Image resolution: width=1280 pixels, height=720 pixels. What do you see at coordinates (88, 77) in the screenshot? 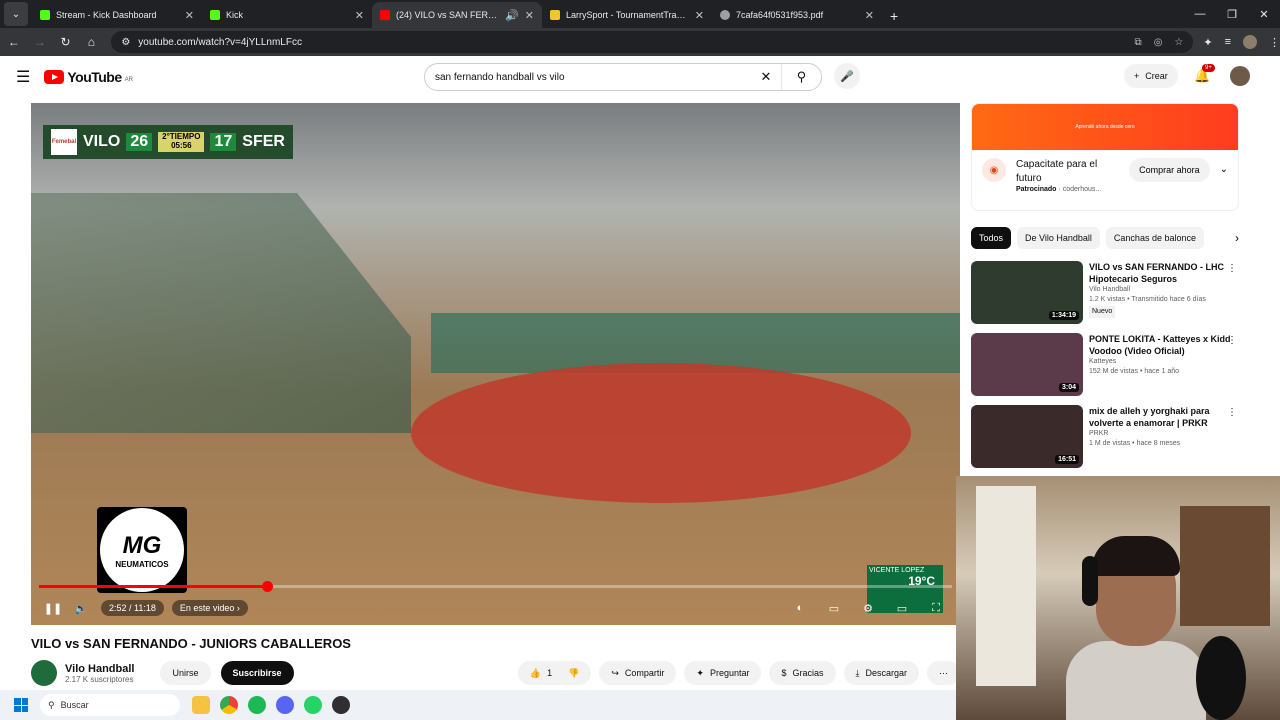
I see `youtube-logo: YouTube AR` at bounding box center [88, 77].